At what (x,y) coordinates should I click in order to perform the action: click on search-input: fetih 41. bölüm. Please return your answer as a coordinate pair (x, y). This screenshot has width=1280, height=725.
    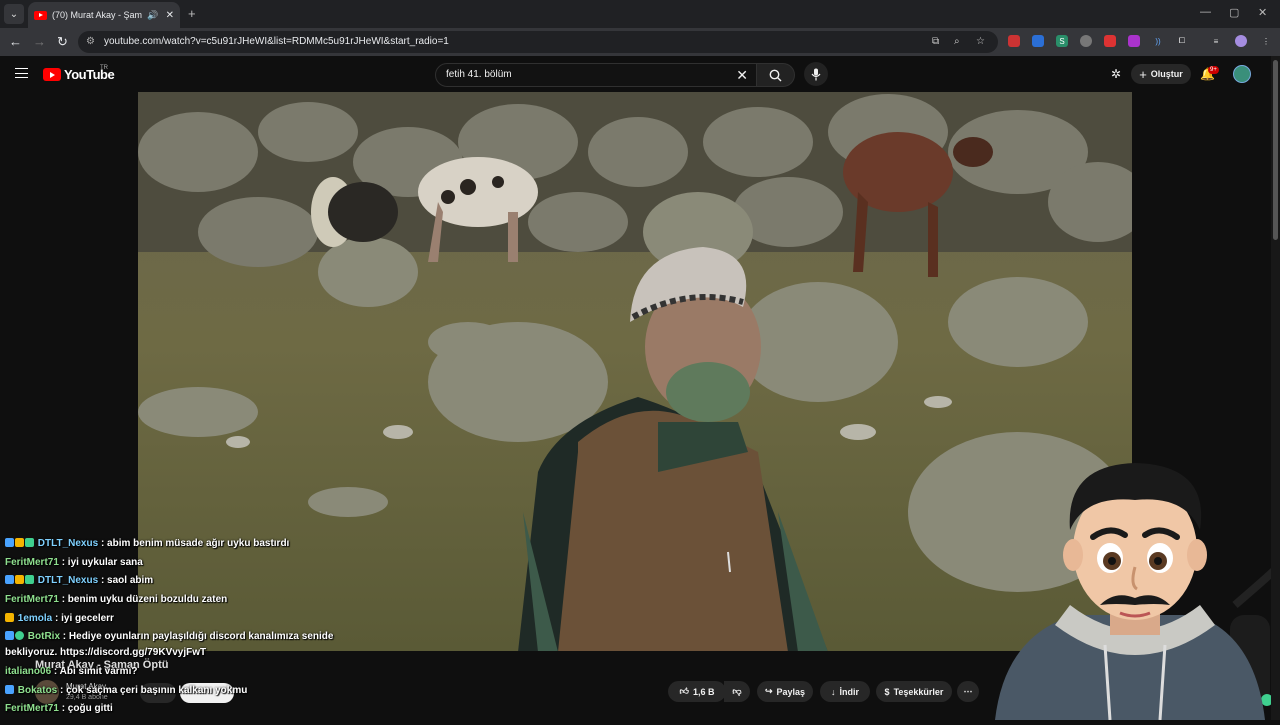
    Looking at the image, I should click on (479, 74).